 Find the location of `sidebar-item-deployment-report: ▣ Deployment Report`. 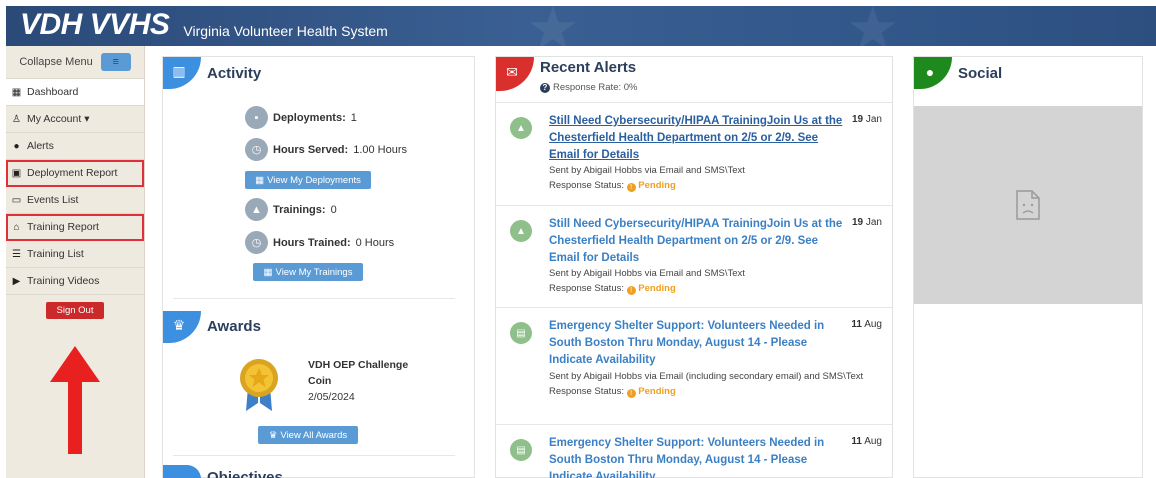

sidebar-item-deployment-report: ▣ Deployment Report is located at coordinates (75, 173).